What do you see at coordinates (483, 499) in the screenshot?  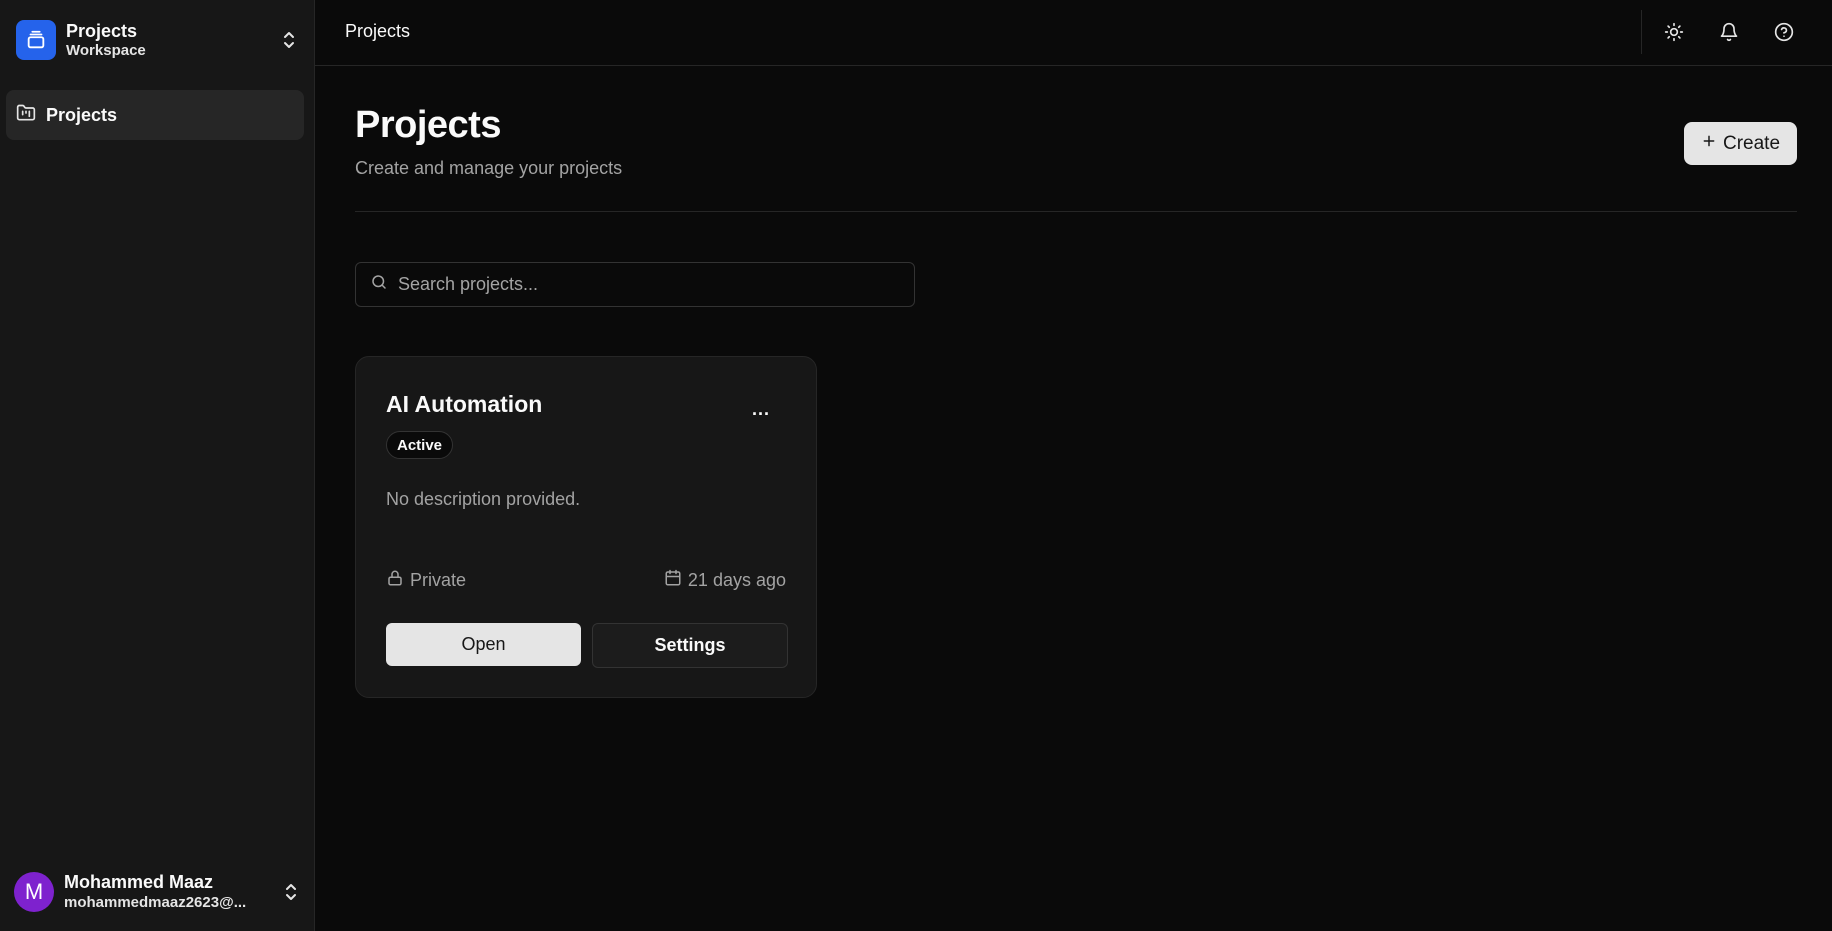 I see `project-description: No description provided.` at bounding box center [483, 499].